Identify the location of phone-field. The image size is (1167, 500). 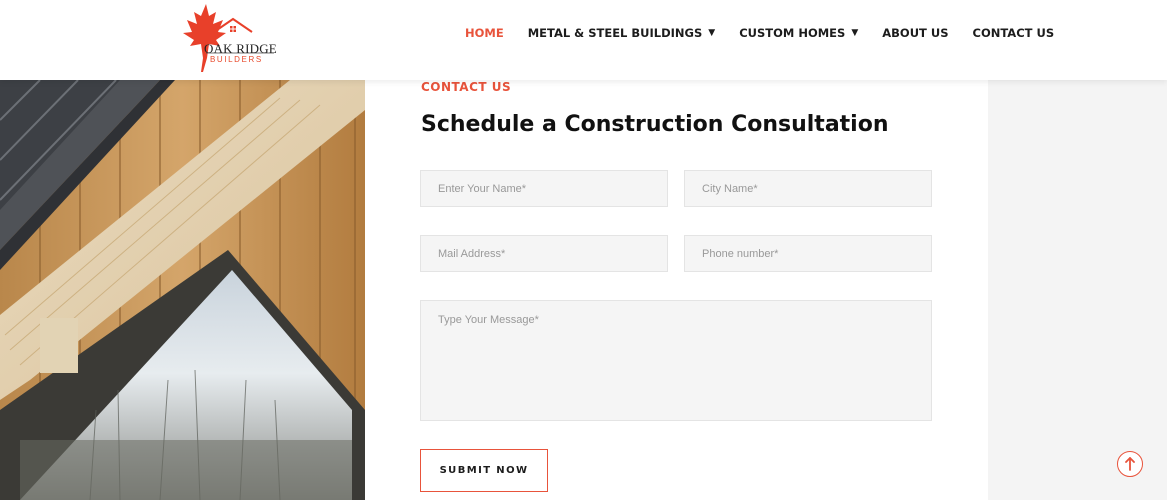
(808, 253).